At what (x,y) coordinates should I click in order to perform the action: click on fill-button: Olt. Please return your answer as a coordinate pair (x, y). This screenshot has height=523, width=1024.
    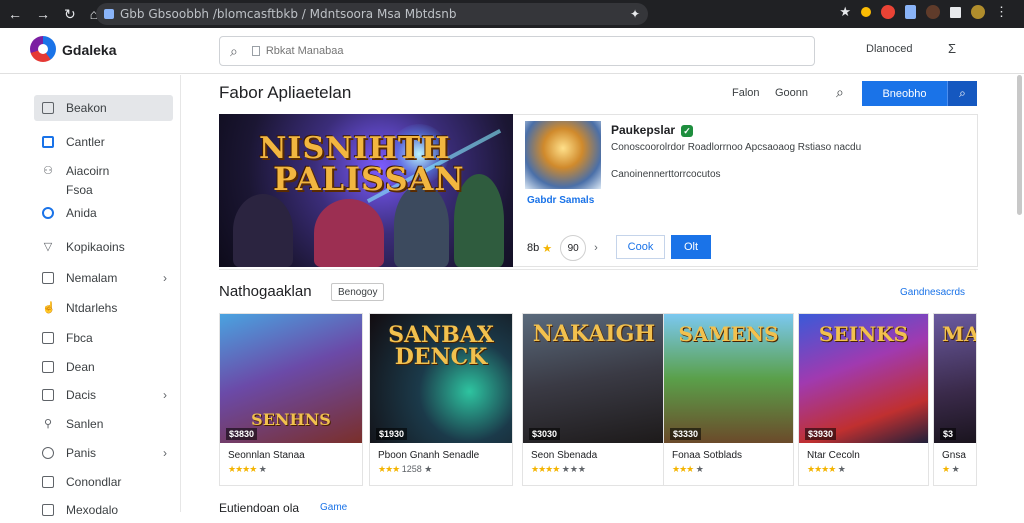
    Looking at the image, I should click on (691, 247).